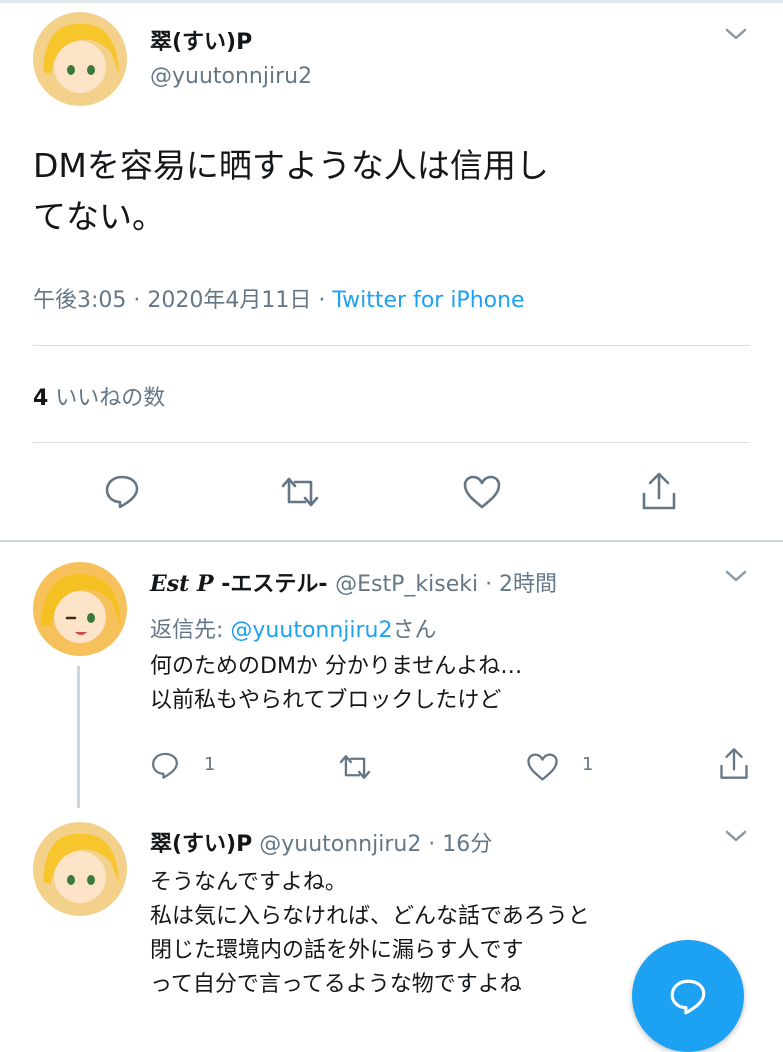  I want to click on reply-header: 翠(すい)P @yuutonnjiru2 · 16分, so click(321, 842).